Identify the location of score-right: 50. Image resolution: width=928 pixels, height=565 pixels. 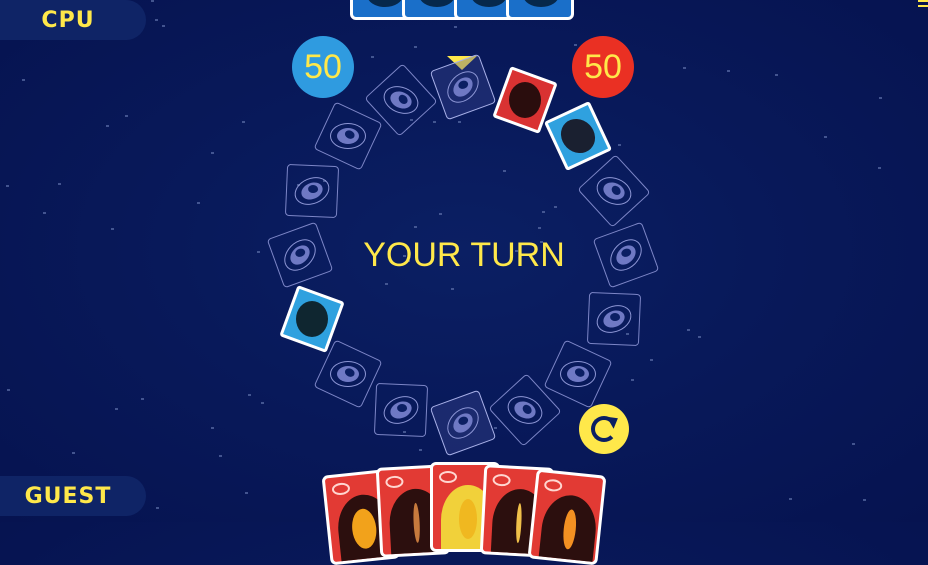
(603, 67).